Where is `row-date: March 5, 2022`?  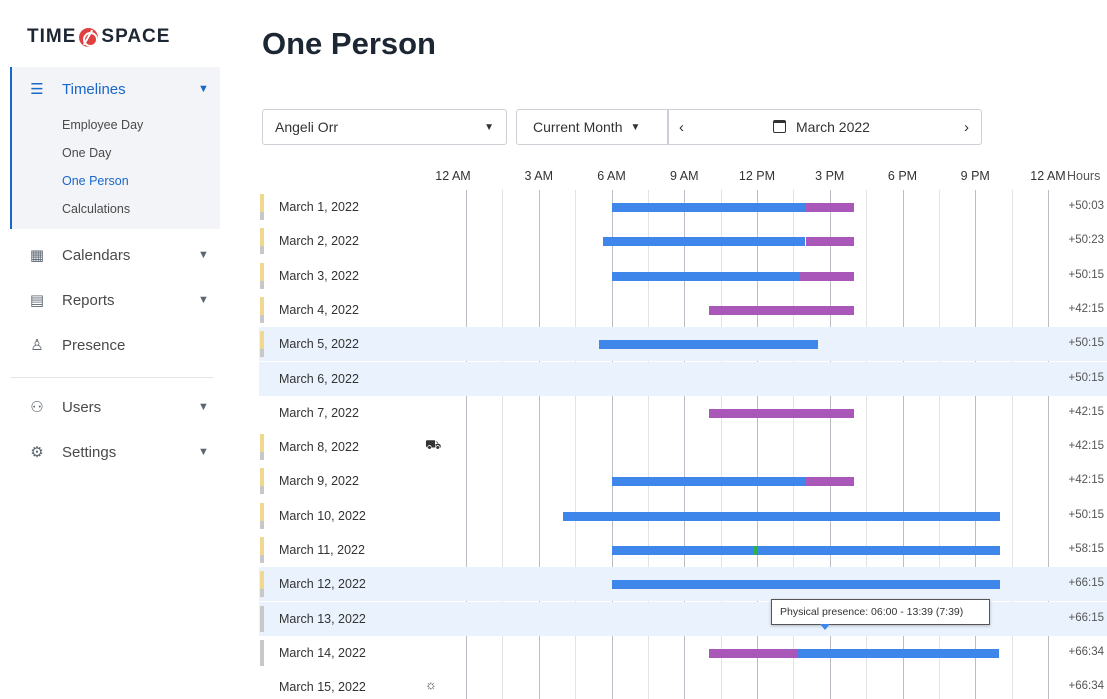
row-date: March 5, 2022 is located at coordinates (319, 344).